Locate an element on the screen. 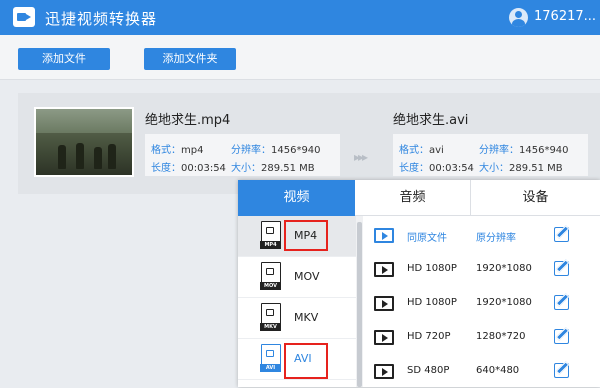 The height and width of the screenshot is (388, 600). app-logo-icon is located at coordinates (24, 17).